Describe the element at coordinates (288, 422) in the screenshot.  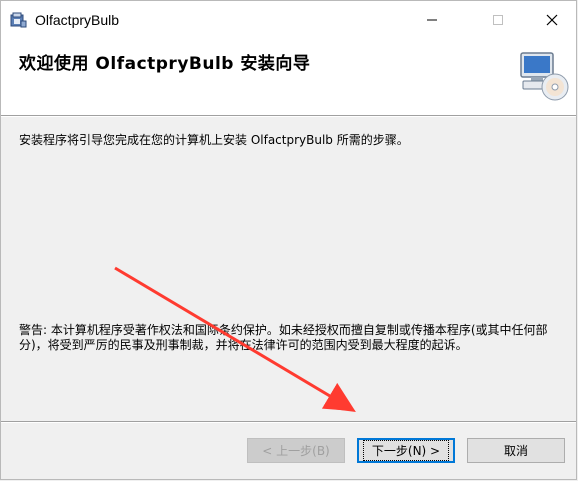
I see `footer-divider-highlight` at that location.